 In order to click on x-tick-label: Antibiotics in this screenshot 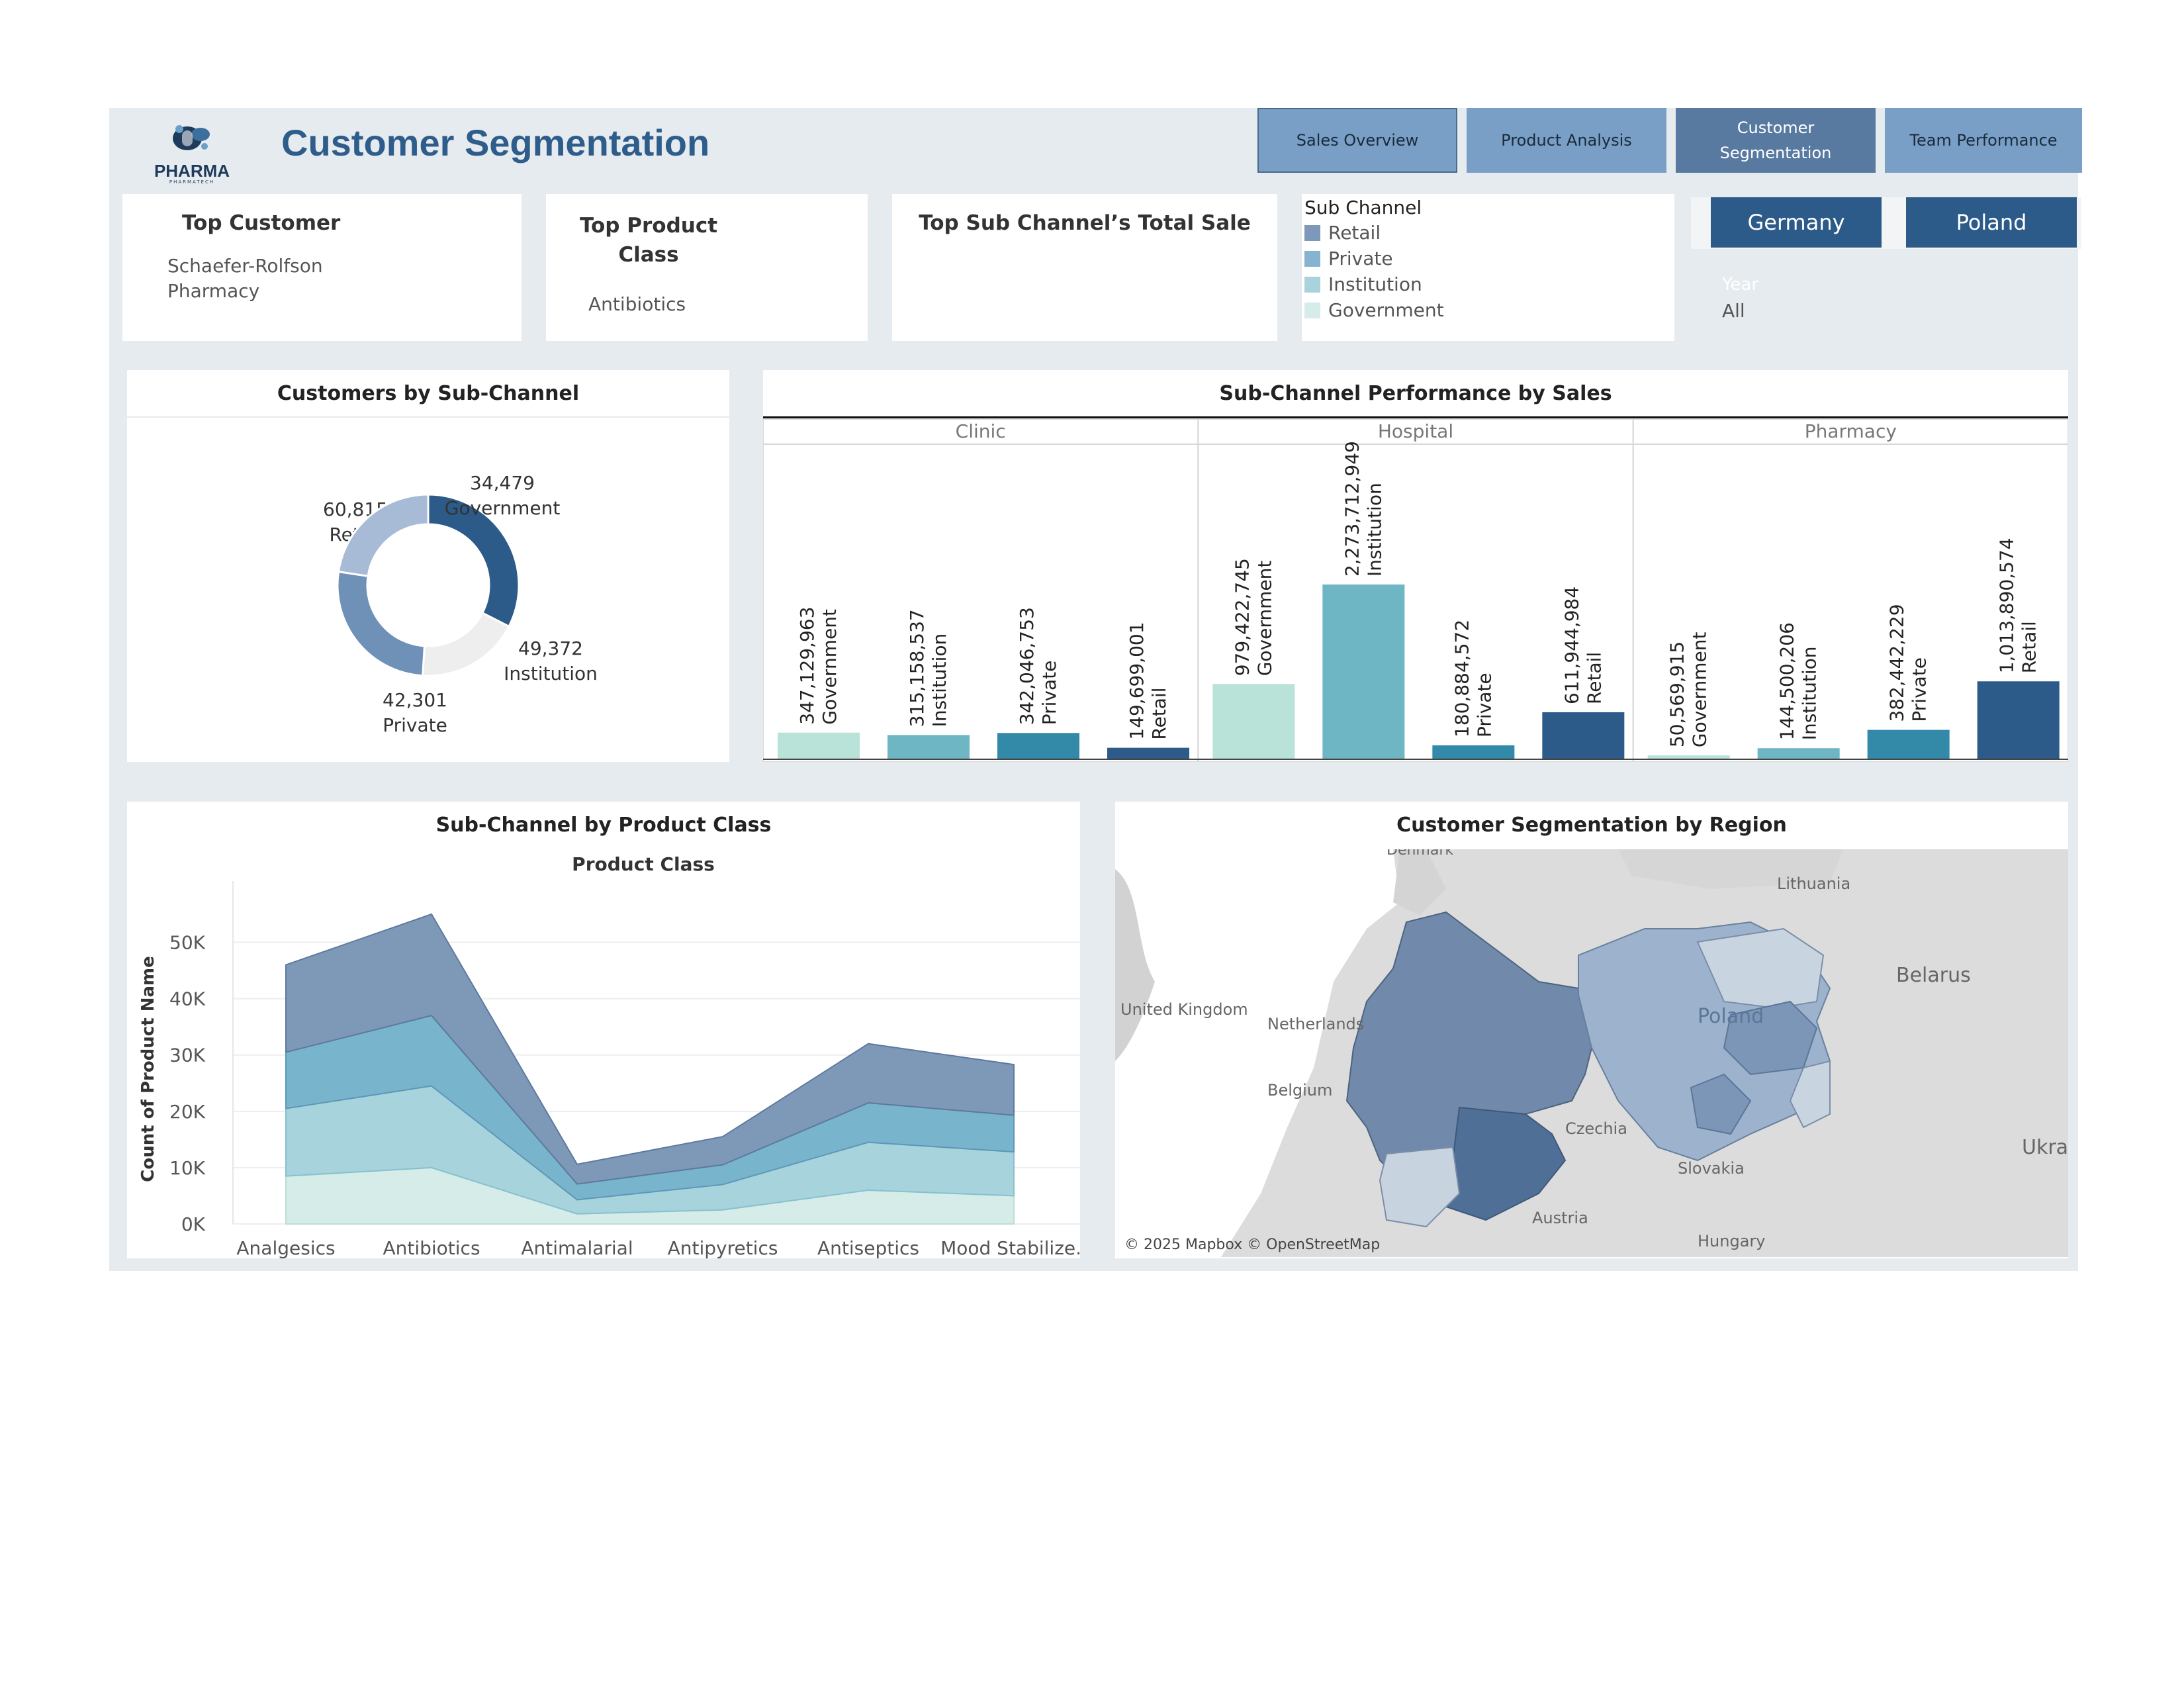, I will do `click(432, 1247)`.